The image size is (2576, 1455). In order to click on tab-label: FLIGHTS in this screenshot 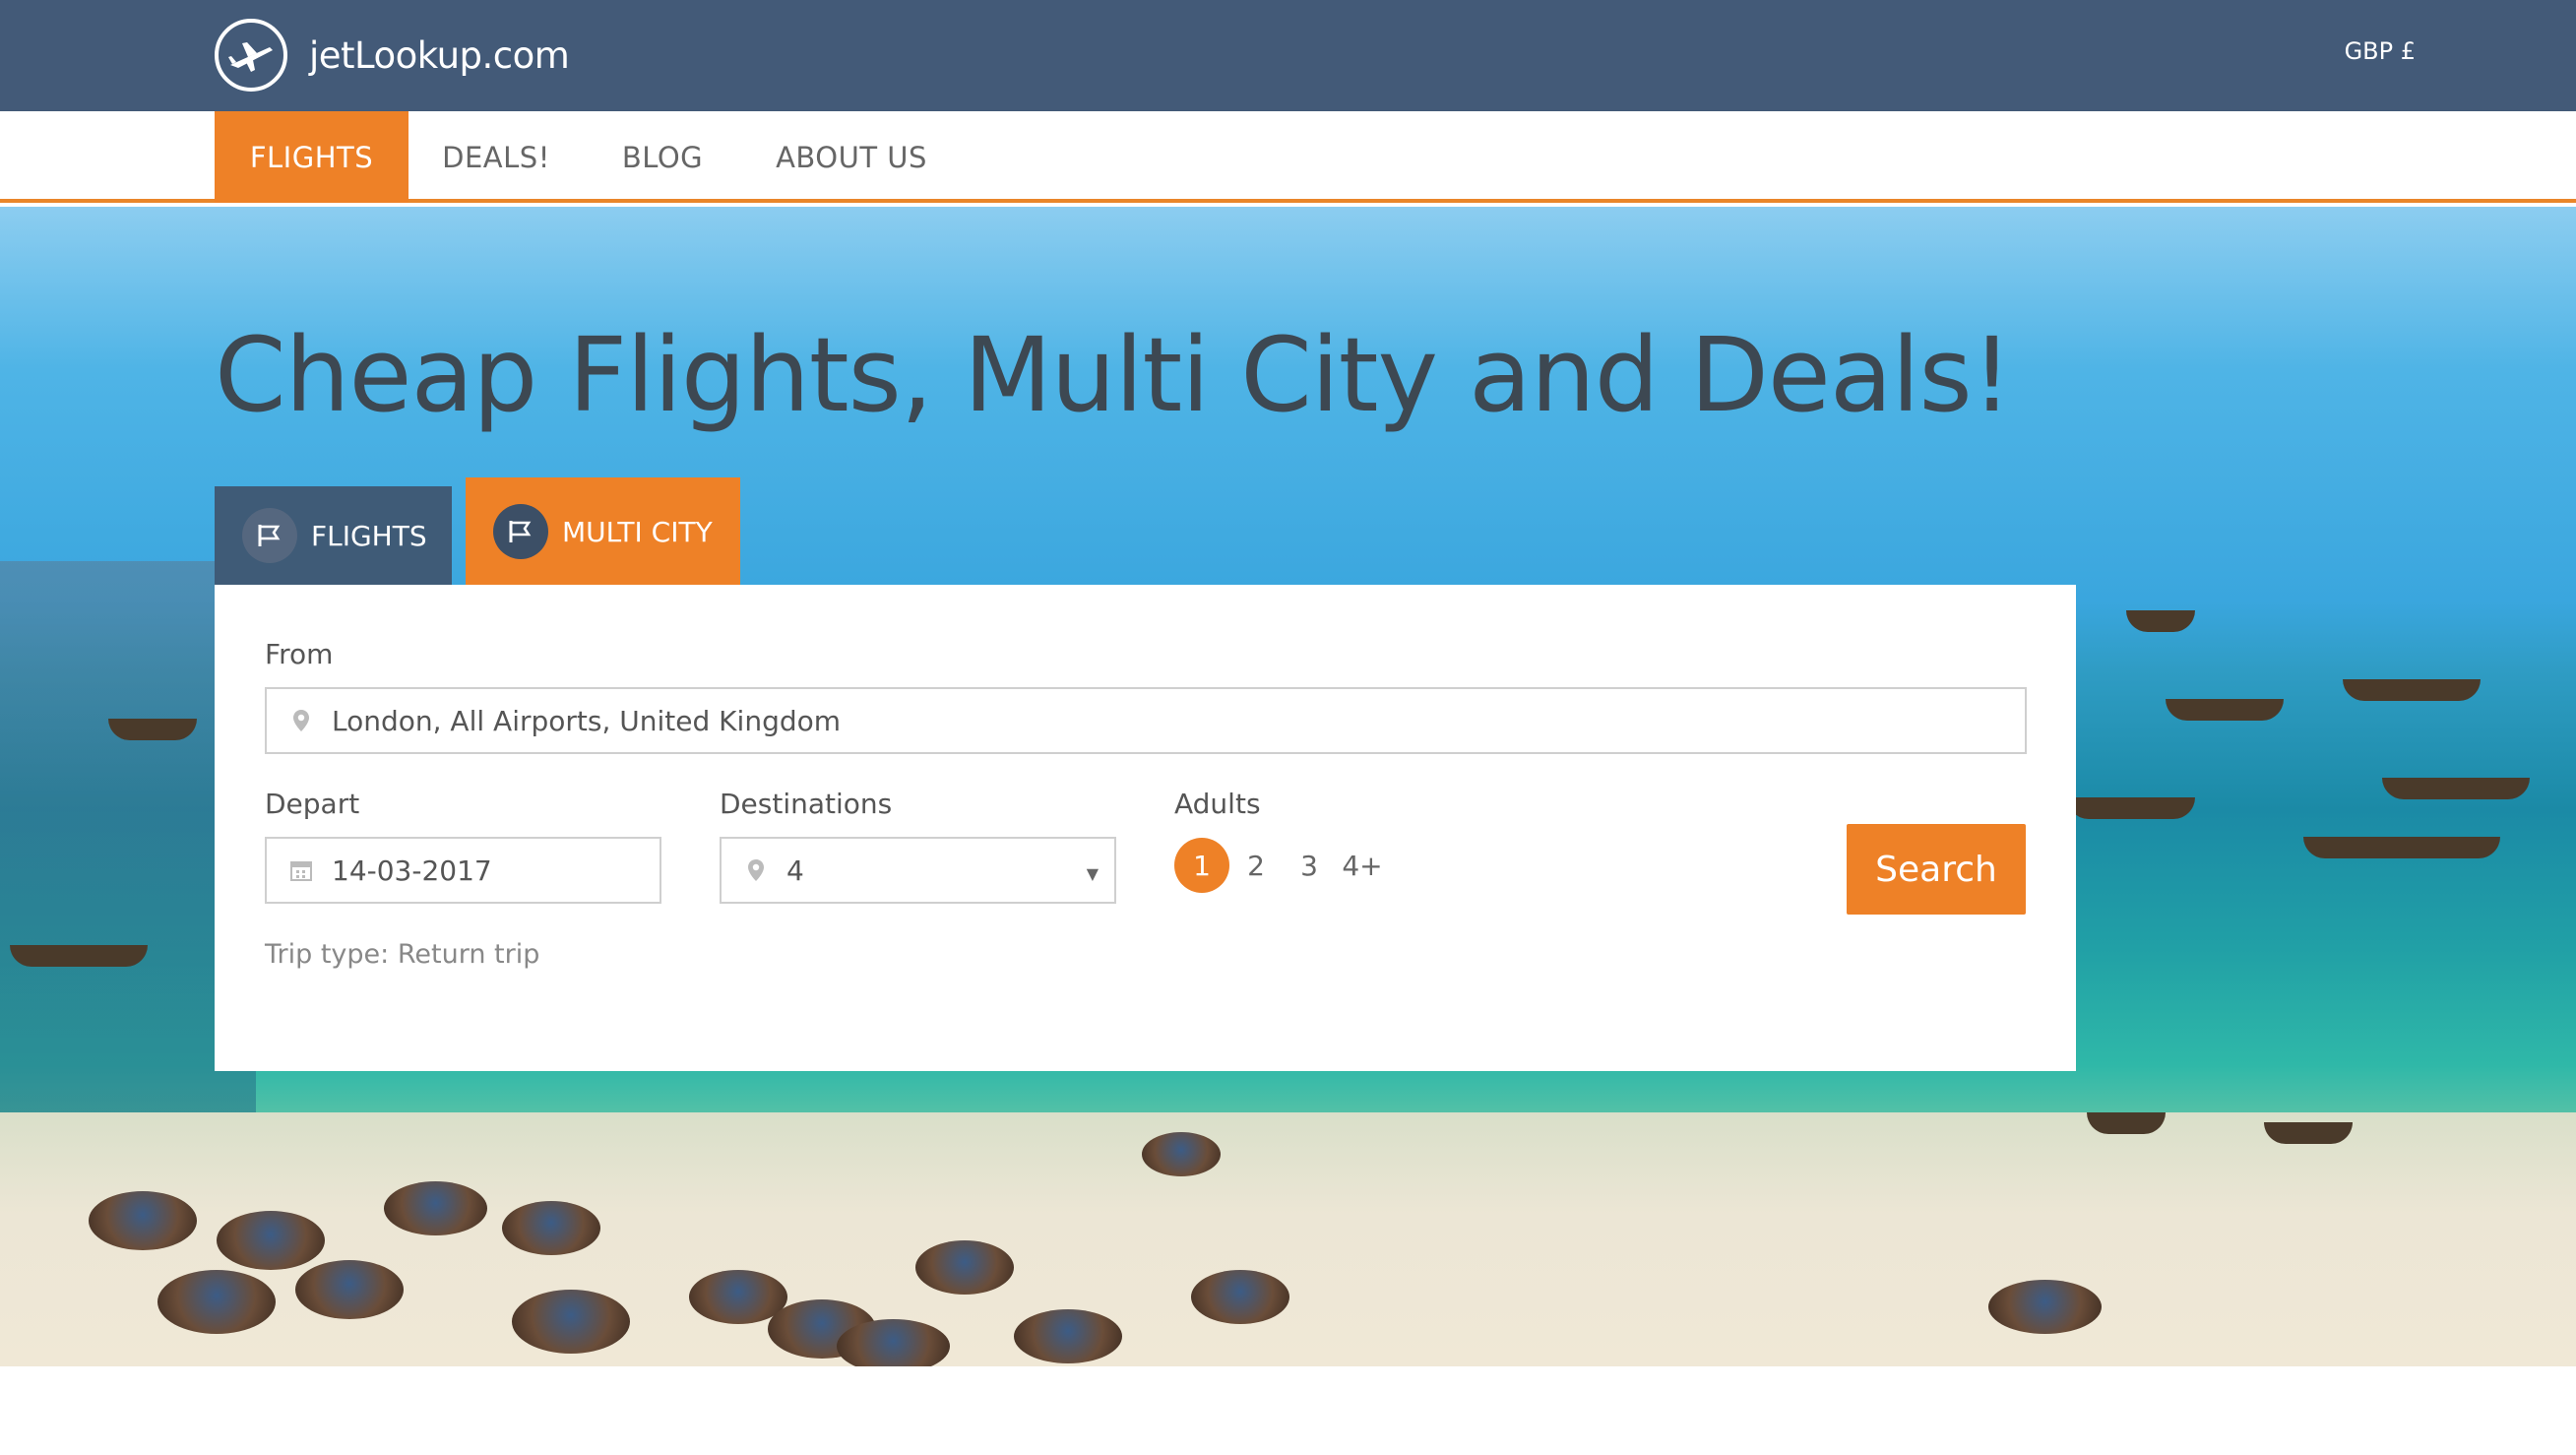, I will do `click(369, 535)`.